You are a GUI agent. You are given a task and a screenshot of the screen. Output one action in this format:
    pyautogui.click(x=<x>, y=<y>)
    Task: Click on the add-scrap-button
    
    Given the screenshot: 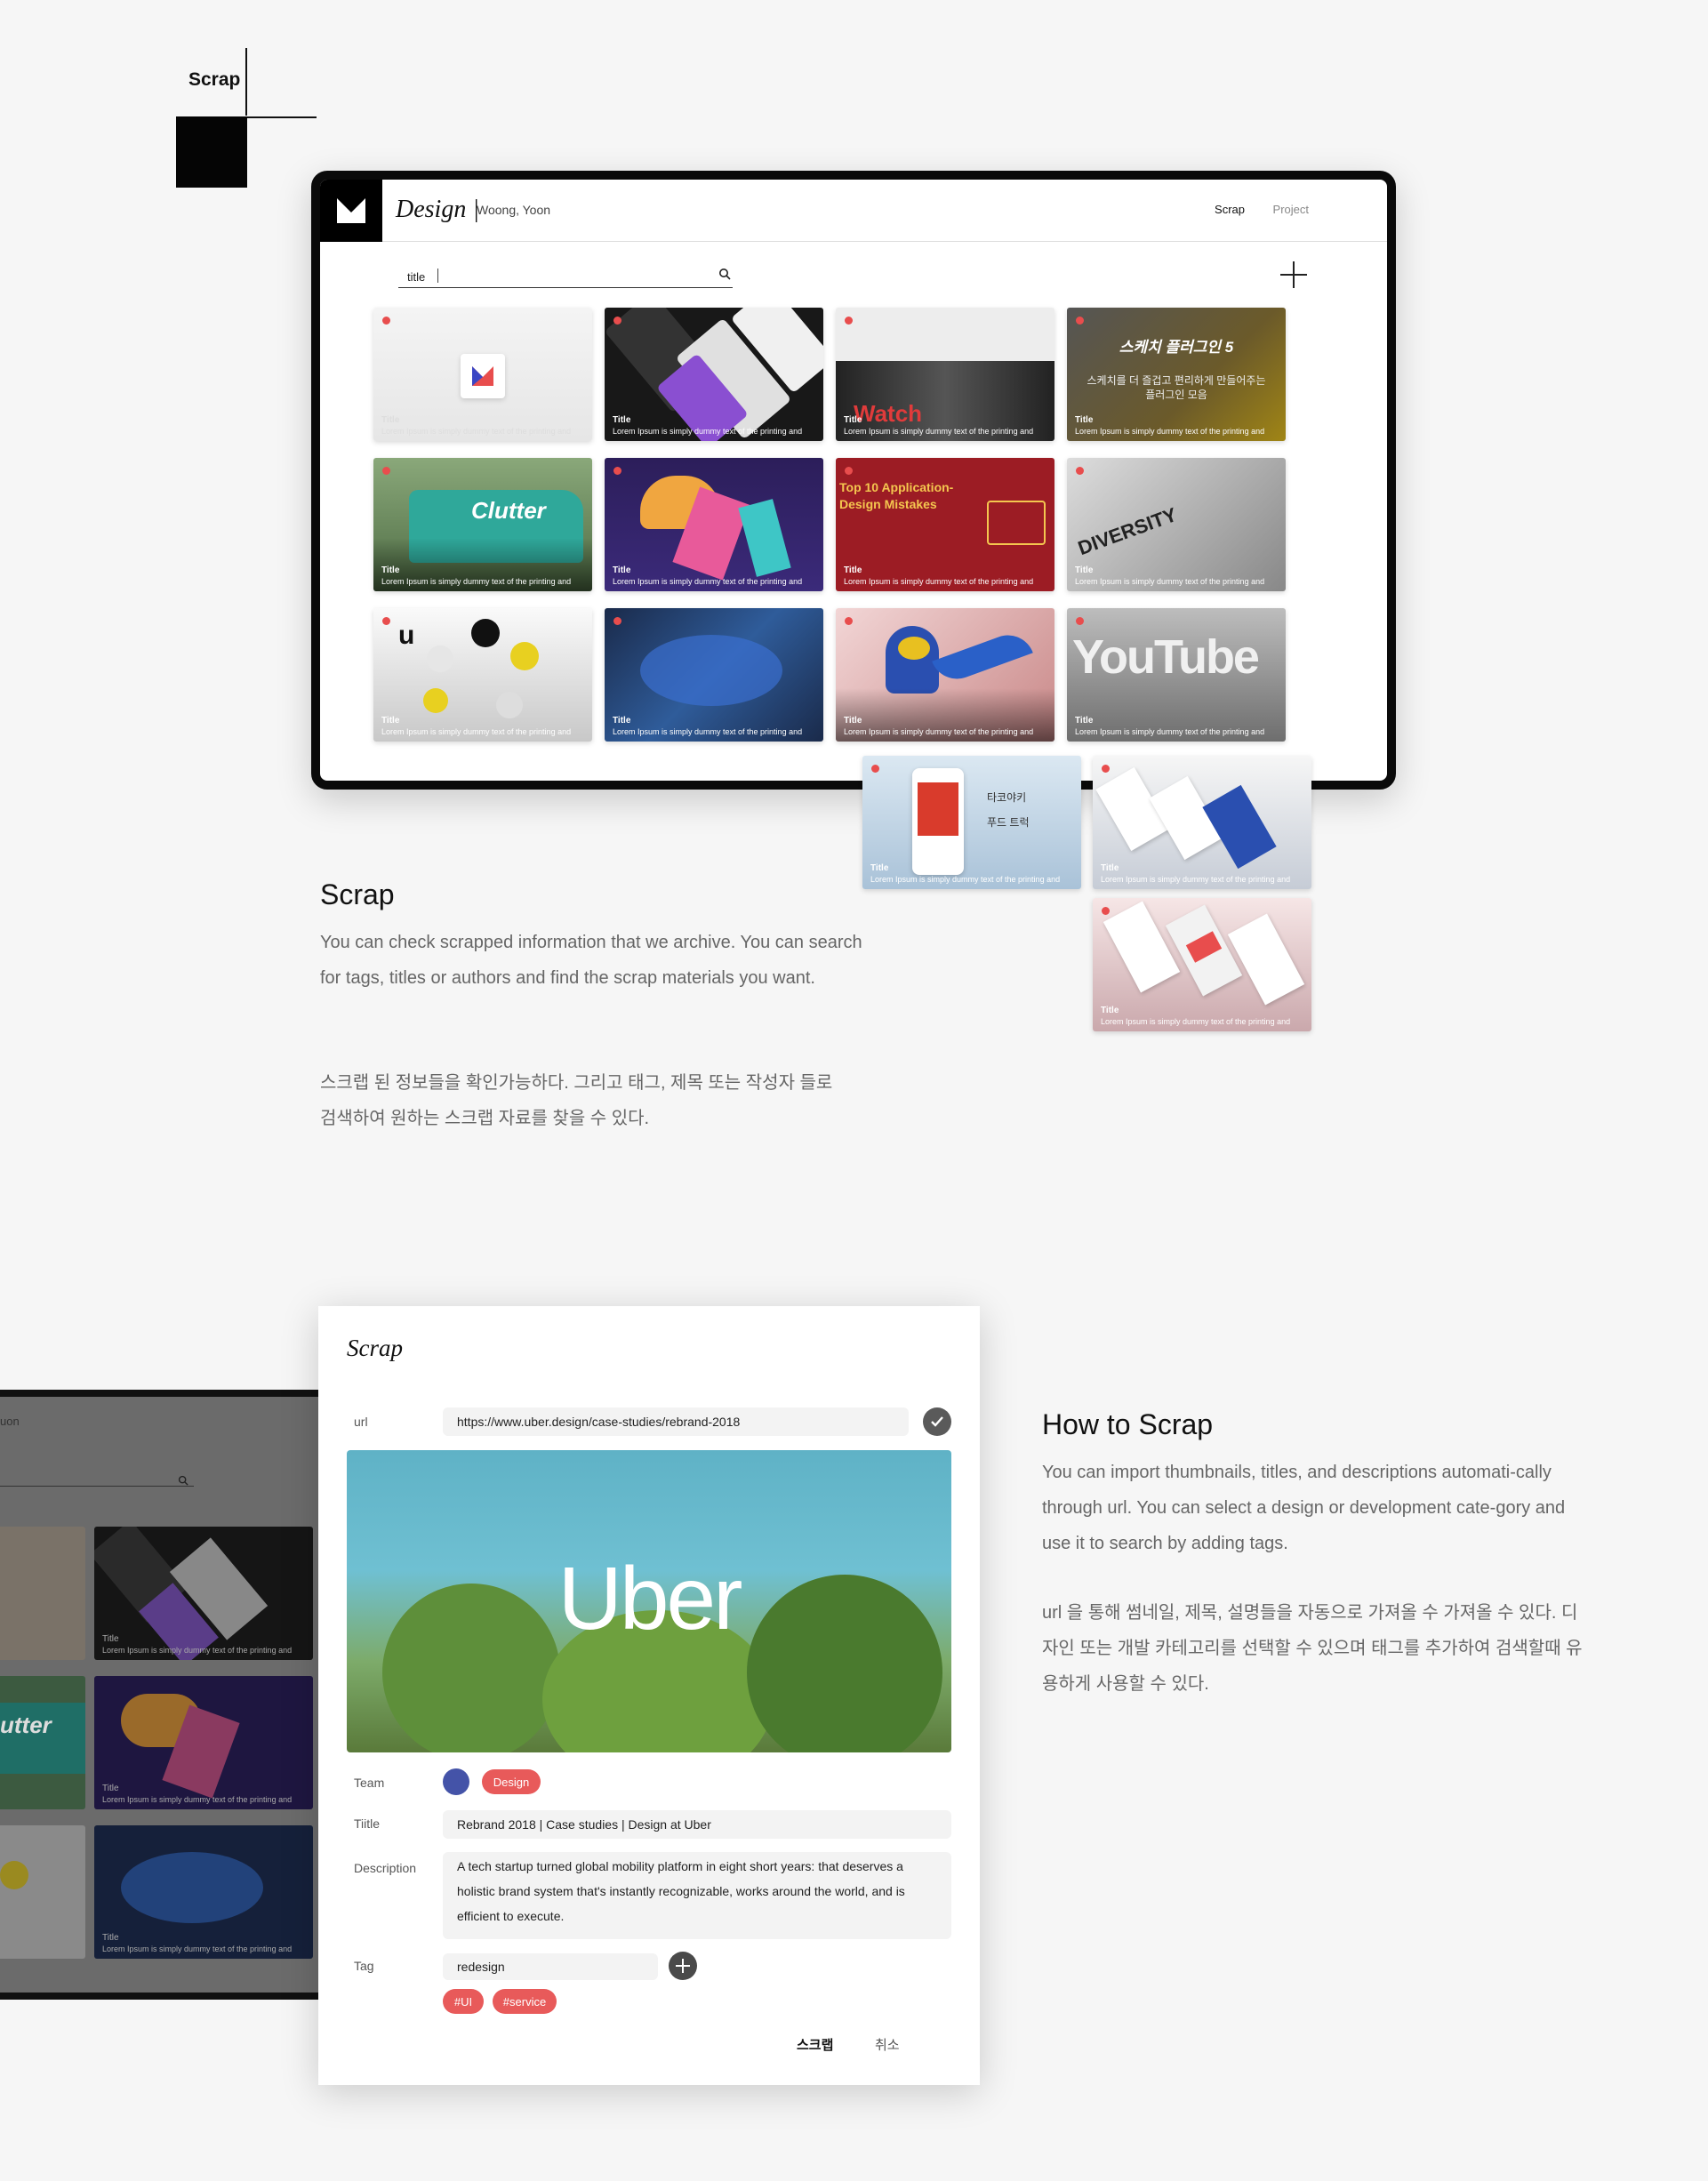 What is the action you would take?
    pyautogui.click(x=1293, y=274)
    